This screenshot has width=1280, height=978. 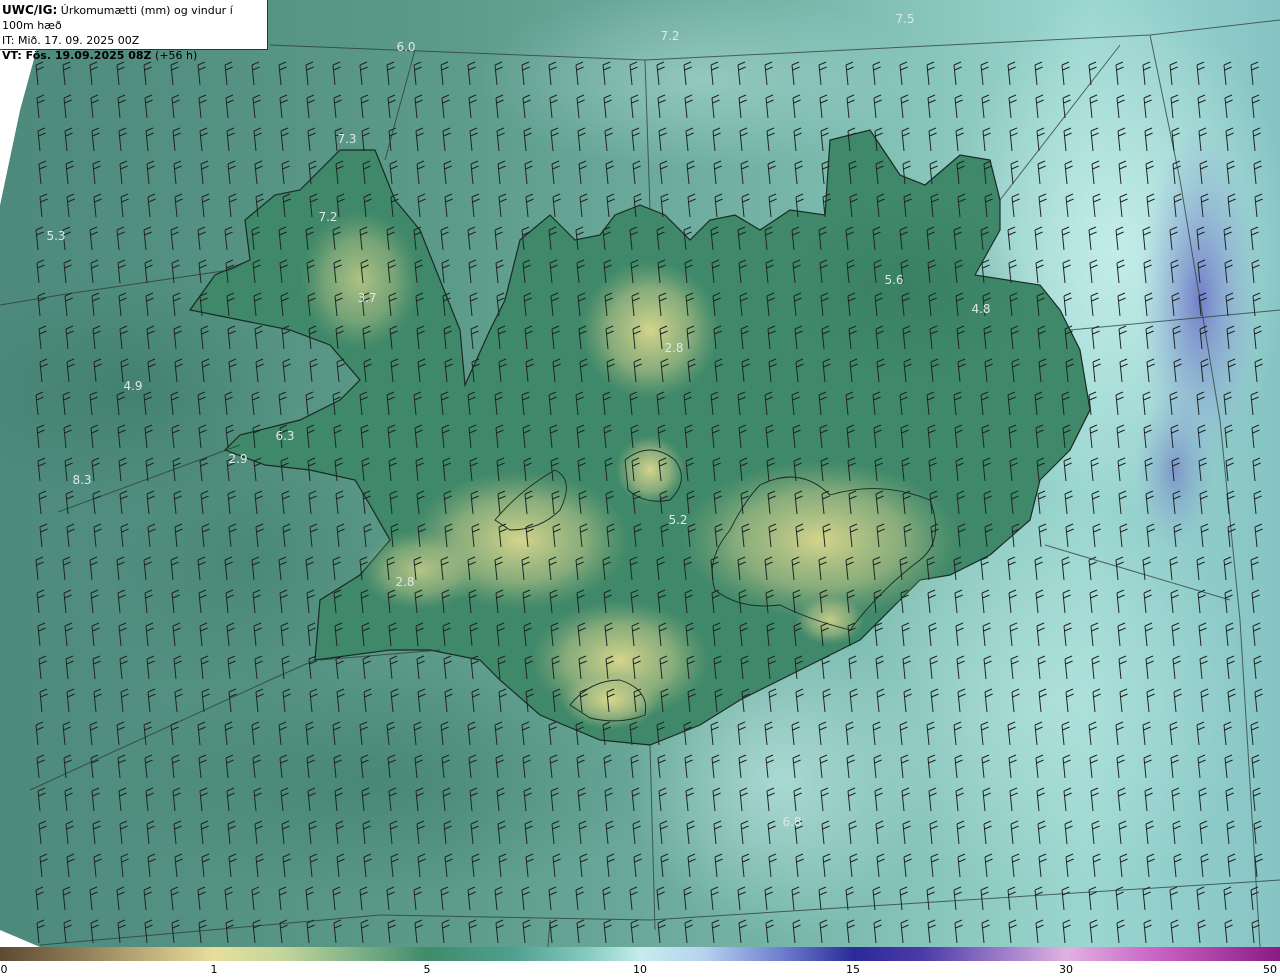 What do you see at coordinates (1066, 969) in the screenshot?
I see `colorbar-tick: 30` at bounding box center [1066, 969].